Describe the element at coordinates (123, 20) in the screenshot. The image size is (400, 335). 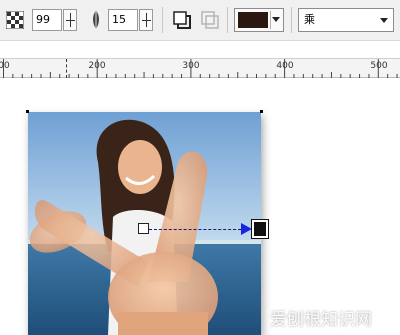
I see `feather-input: 15` at that location.